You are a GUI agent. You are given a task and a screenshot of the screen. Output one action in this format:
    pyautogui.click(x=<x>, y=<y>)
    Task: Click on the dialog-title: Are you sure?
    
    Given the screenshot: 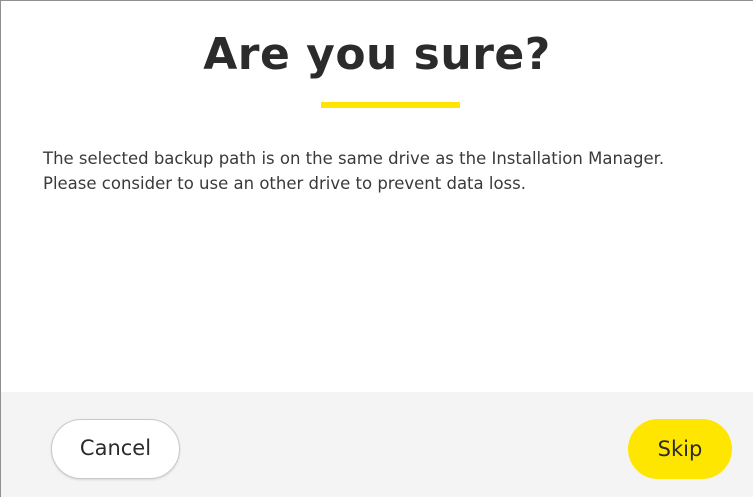 What is the action you would take?
    pyautogui.click(x=377, y=54)
    